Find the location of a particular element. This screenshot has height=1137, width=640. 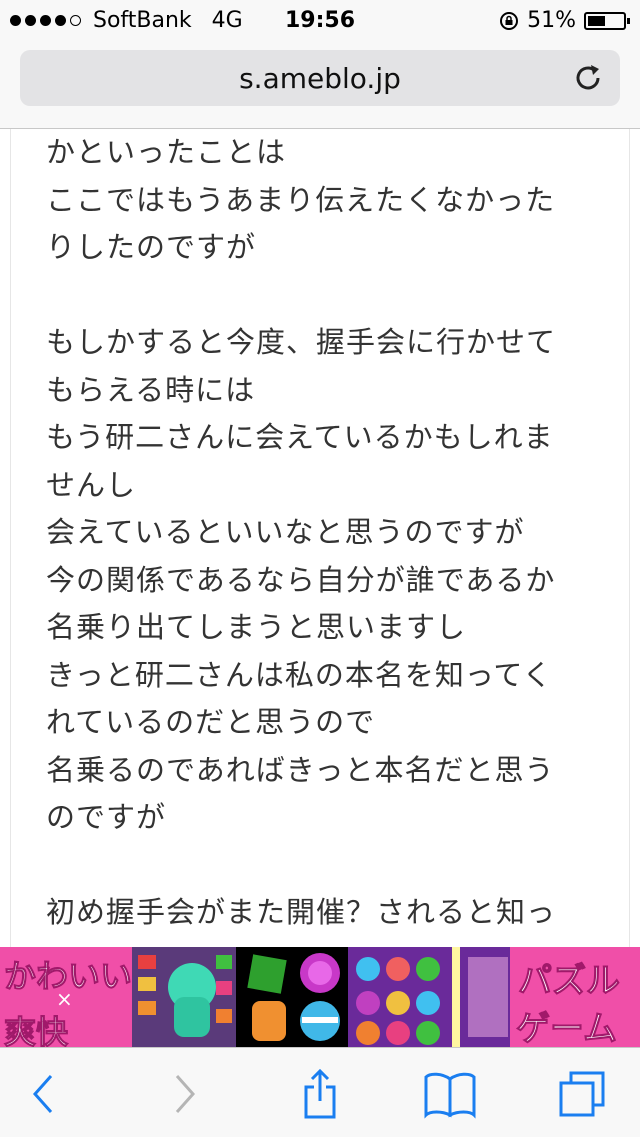

article-line: 会えているといいなと思うのですが is located at coordinates (285, 532).